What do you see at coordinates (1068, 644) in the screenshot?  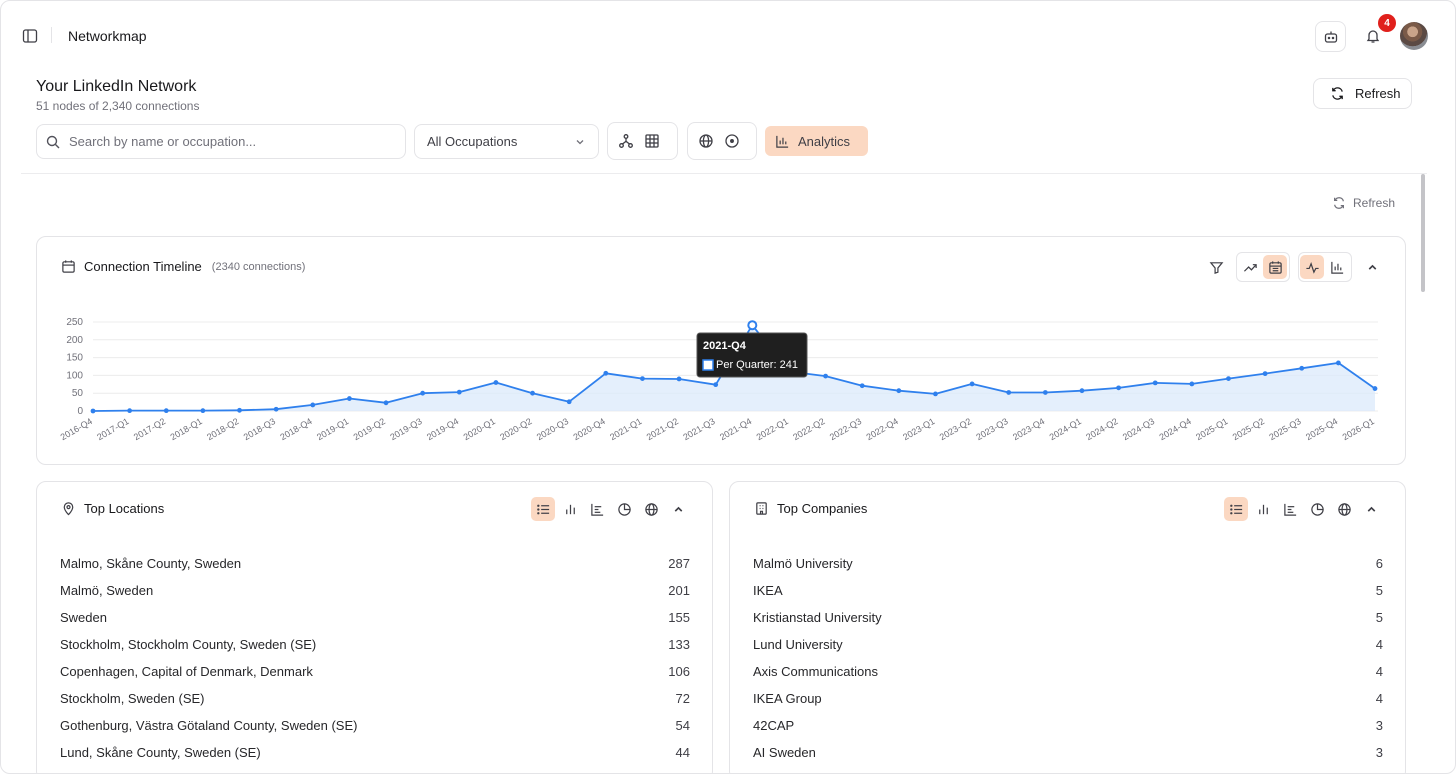 I see `list-item: Lund University 4` at bounding box center [1068, 644].